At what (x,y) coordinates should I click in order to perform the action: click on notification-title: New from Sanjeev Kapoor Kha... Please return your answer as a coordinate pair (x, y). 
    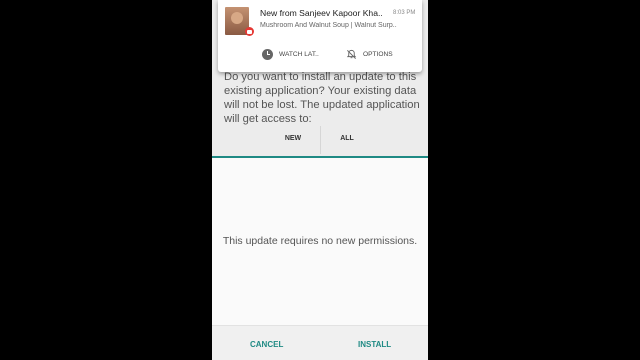
    Looking at the image, I should click on (321, 13).